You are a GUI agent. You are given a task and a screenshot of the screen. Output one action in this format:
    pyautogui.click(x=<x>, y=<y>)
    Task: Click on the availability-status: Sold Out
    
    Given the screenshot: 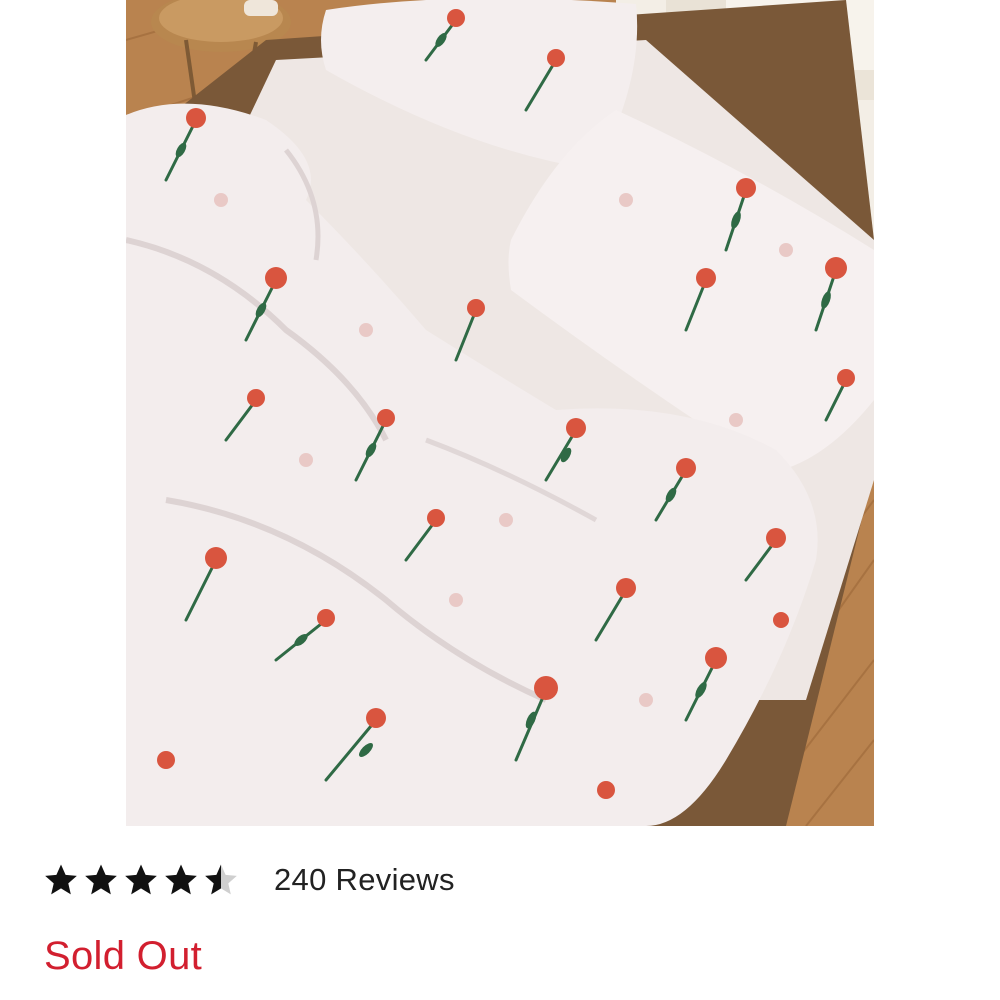 What is the action you would take?
    pyautogui.click(x=123, y=956)
    